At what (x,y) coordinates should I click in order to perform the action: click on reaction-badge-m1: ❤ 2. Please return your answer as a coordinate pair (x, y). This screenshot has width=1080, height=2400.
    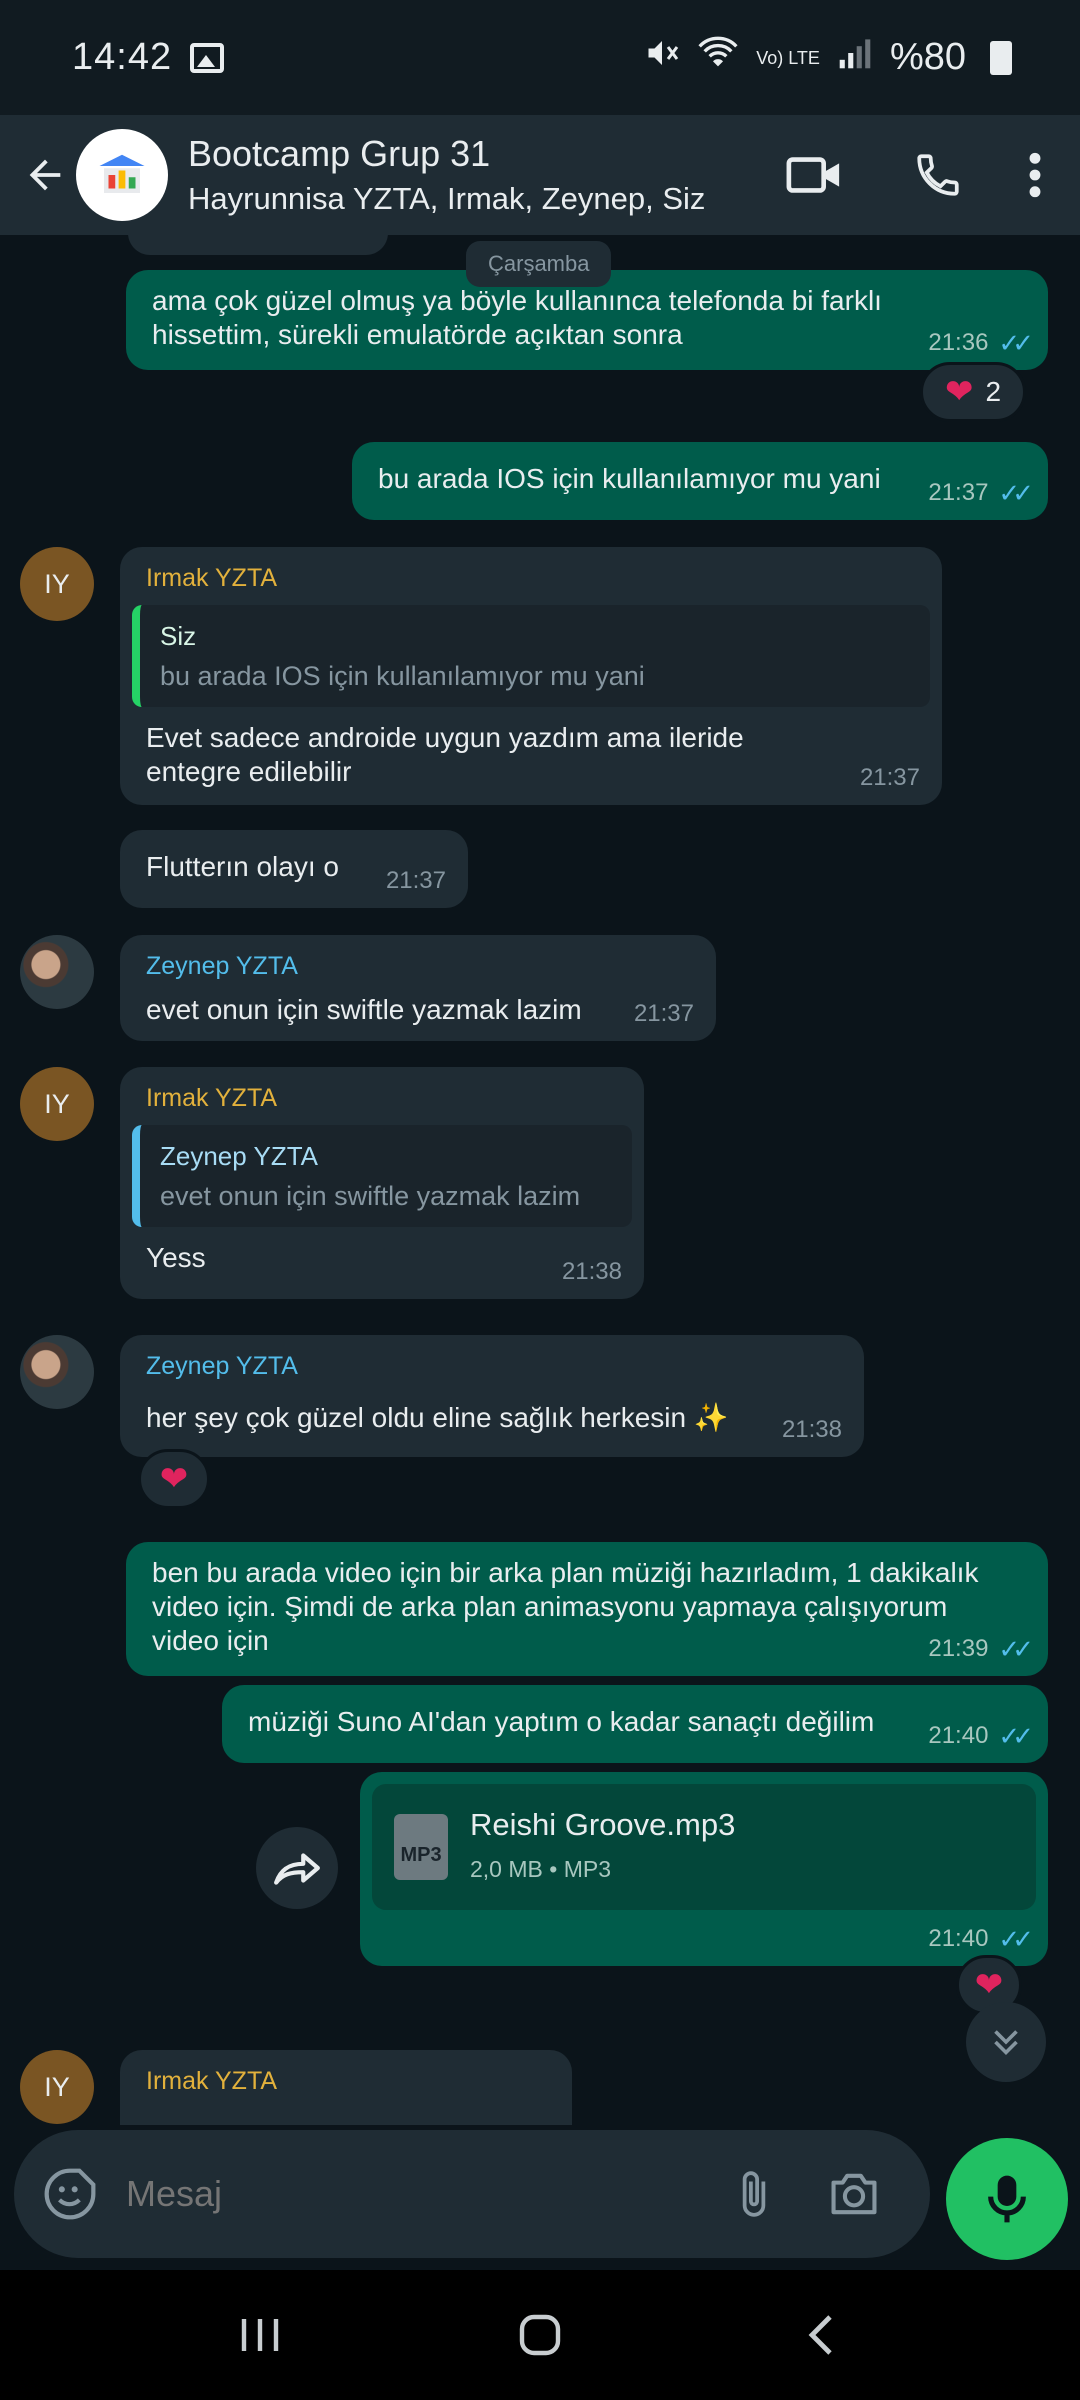
    Looking at the image, I should click on (973, 392).